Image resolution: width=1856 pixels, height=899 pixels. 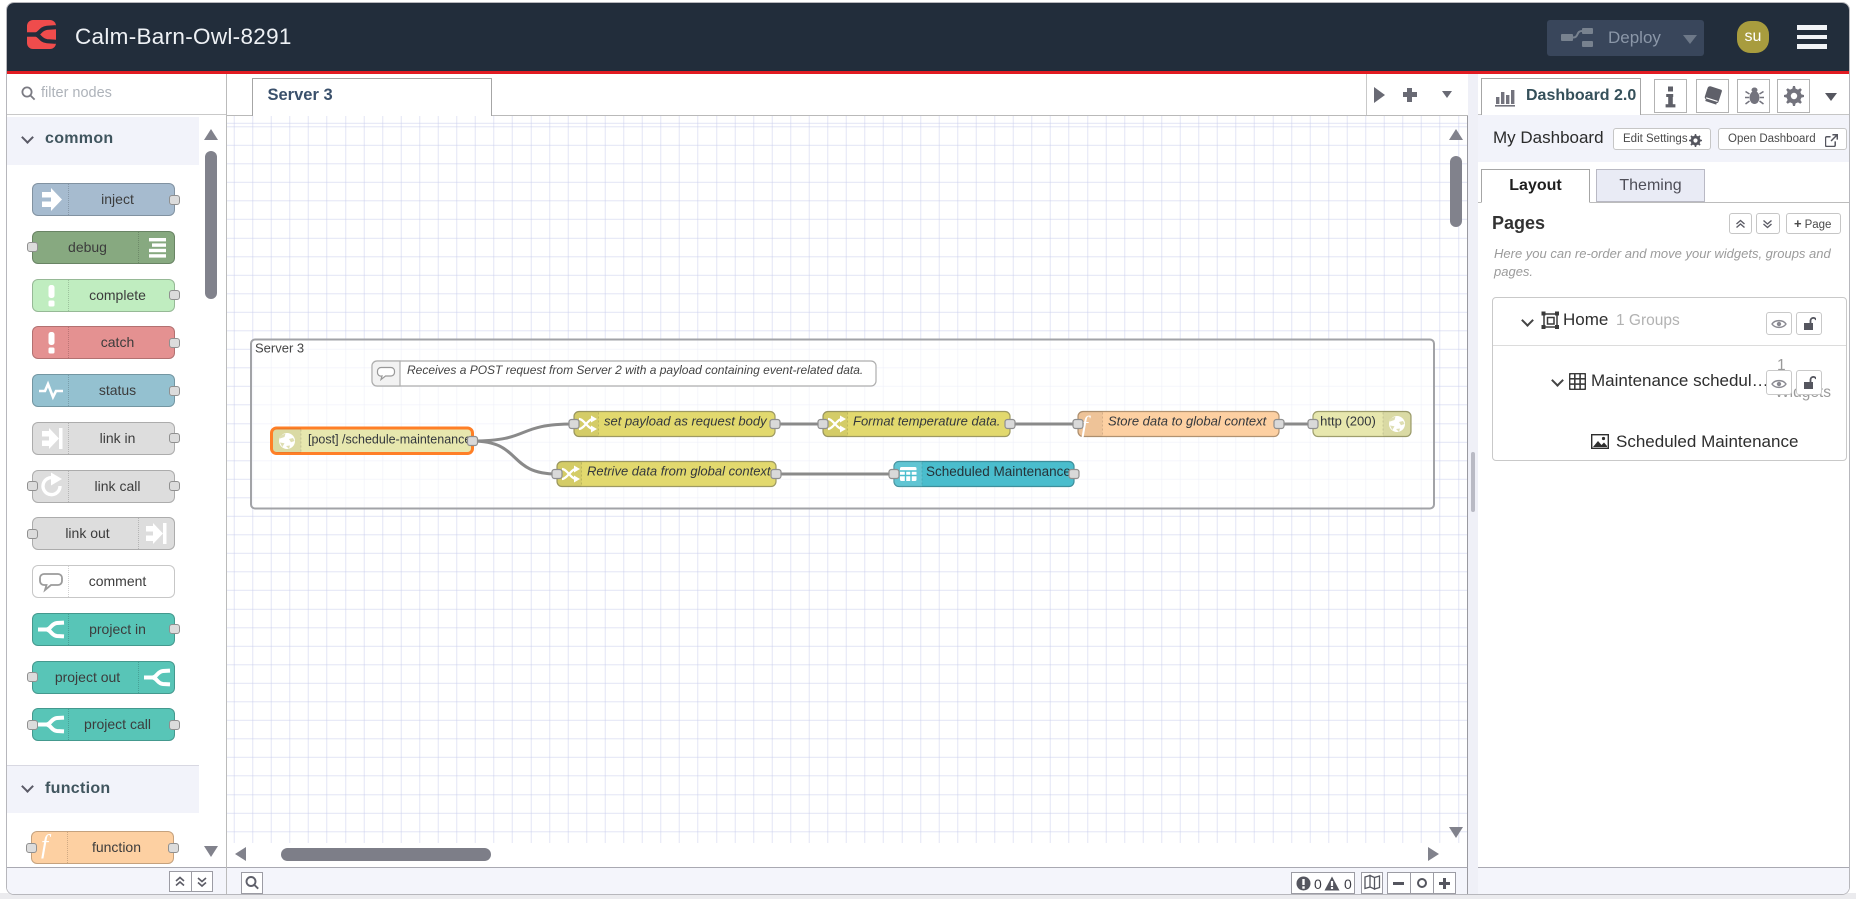 I want to click on svg-text: http (200), so click(x=1348, y=420).